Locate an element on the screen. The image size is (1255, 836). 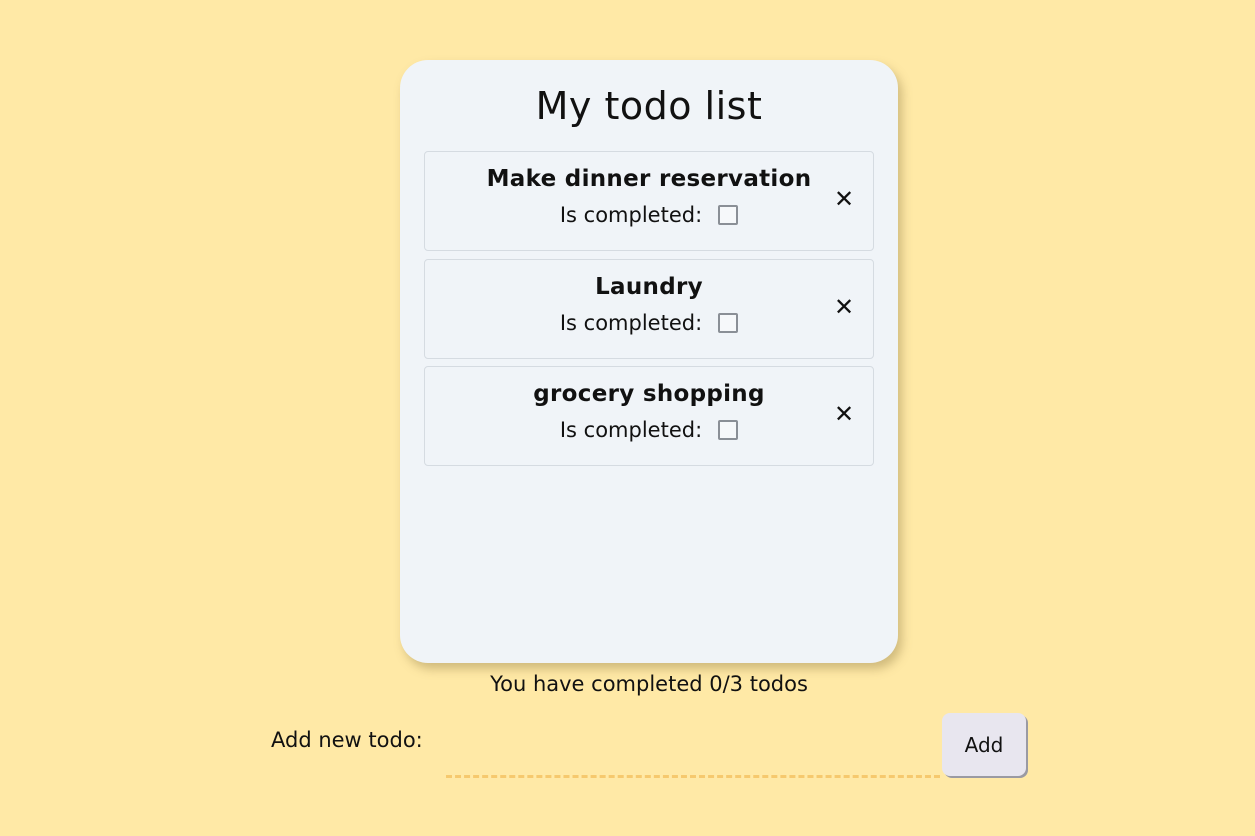
page-title: My todo list is located at coordinates (649, 106).